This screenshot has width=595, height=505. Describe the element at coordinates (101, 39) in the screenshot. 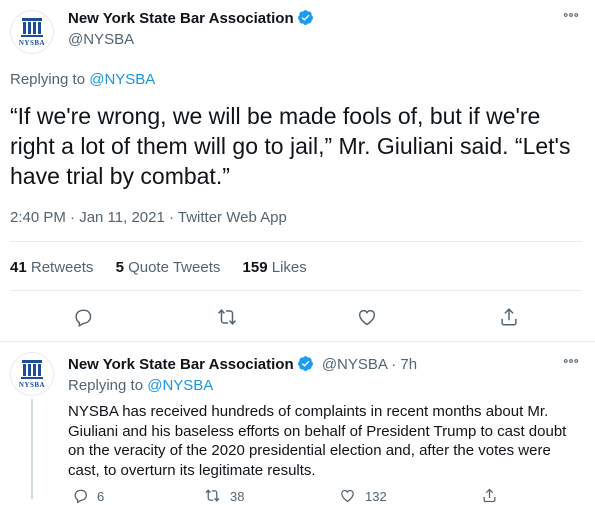

I see `author-handle: @NYSBA` at that location.